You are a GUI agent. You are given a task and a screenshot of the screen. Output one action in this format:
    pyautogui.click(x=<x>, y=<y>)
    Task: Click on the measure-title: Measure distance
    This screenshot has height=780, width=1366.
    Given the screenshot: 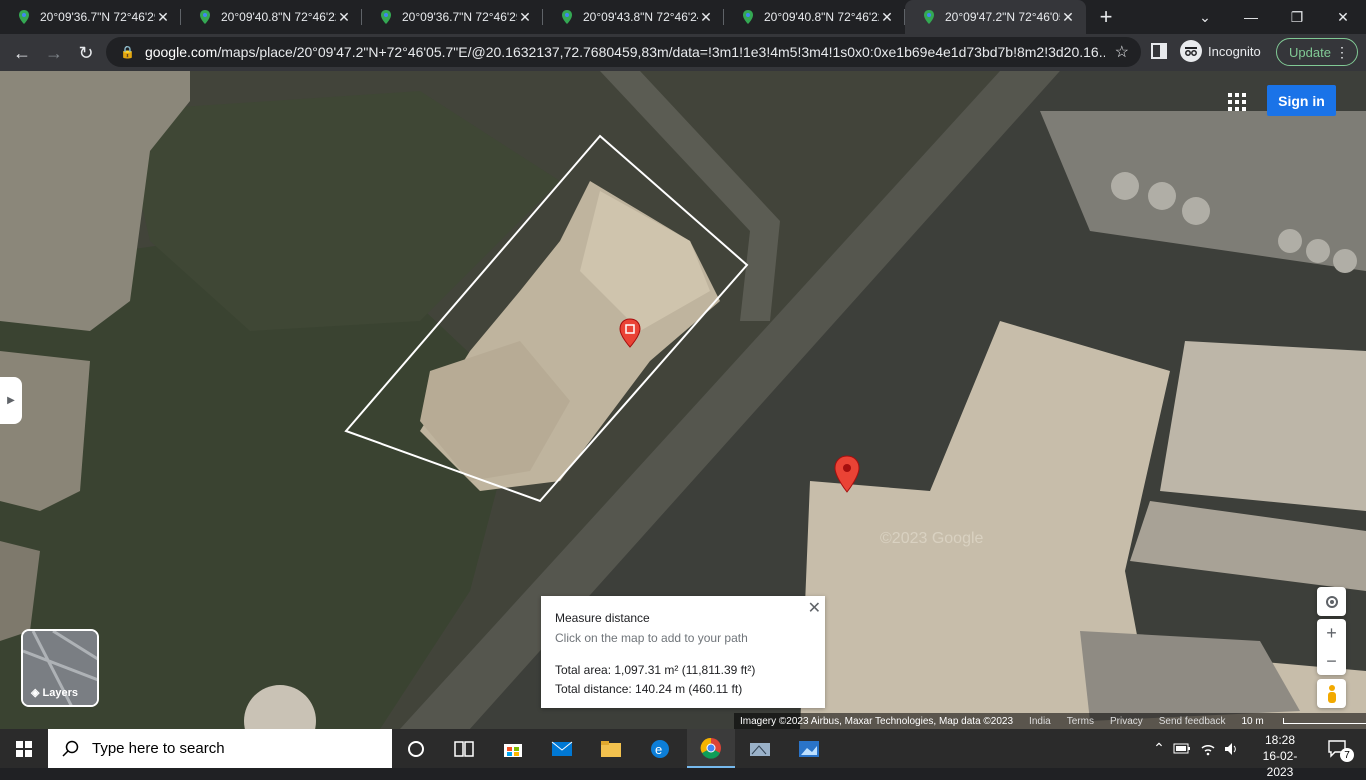 What is the action you would take?
    pyautogui.click(x=683, y=618)
    